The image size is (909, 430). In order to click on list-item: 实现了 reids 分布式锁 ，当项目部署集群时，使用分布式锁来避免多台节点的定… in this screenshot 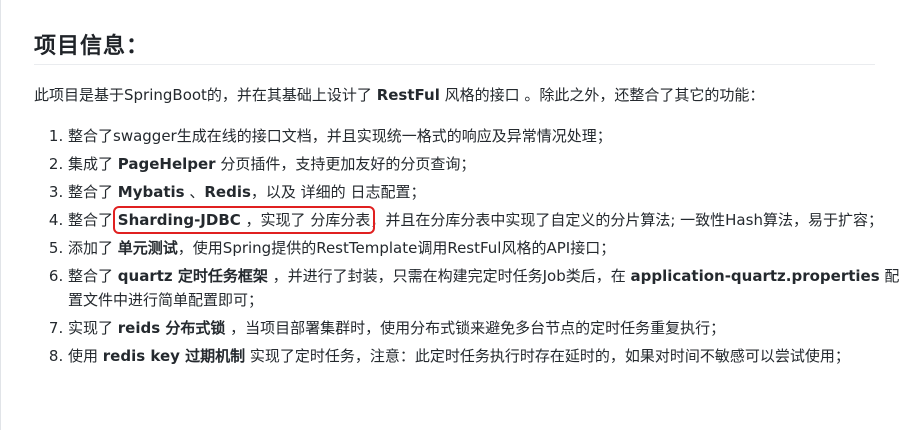, I will do `click(488, 328)`.